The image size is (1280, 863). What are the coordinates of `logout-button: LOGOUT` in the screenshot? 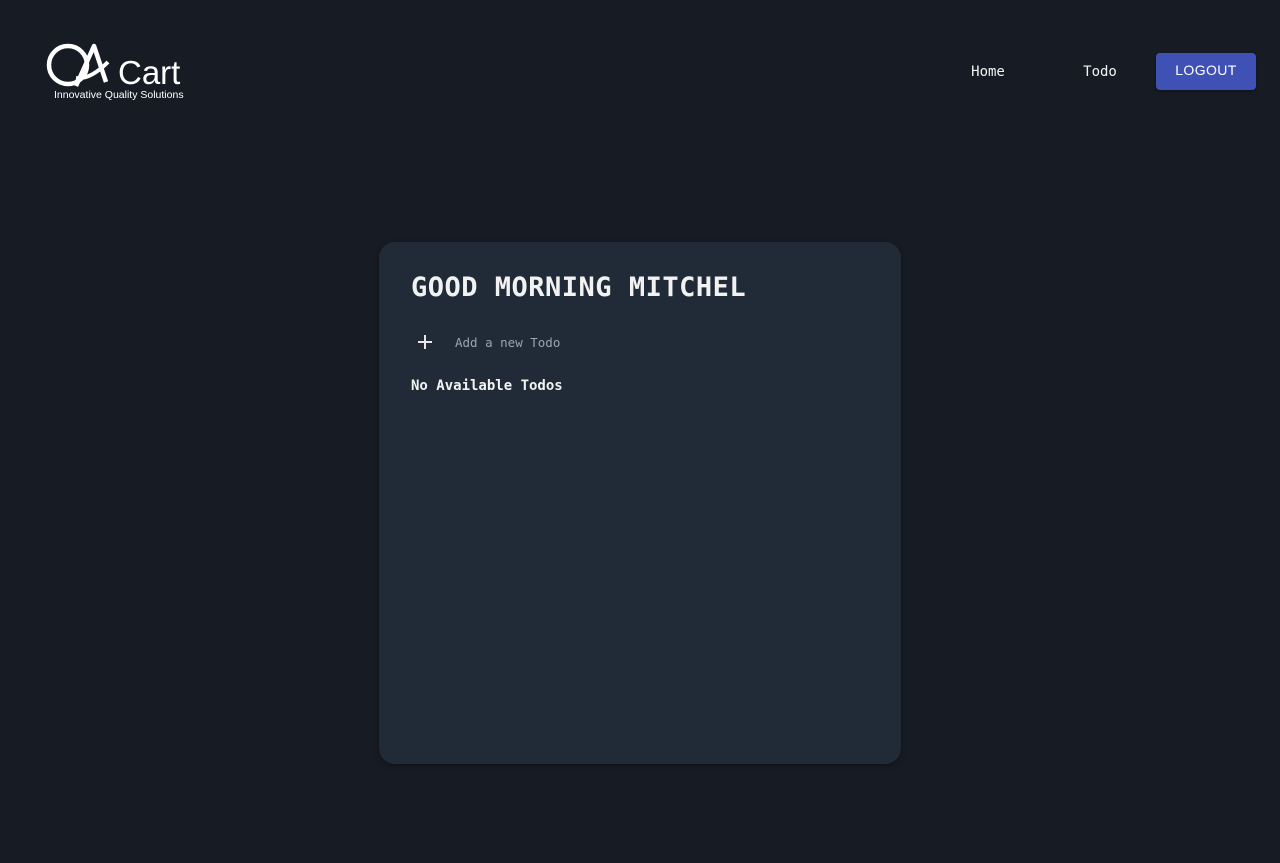 It's located at (1206, 71).